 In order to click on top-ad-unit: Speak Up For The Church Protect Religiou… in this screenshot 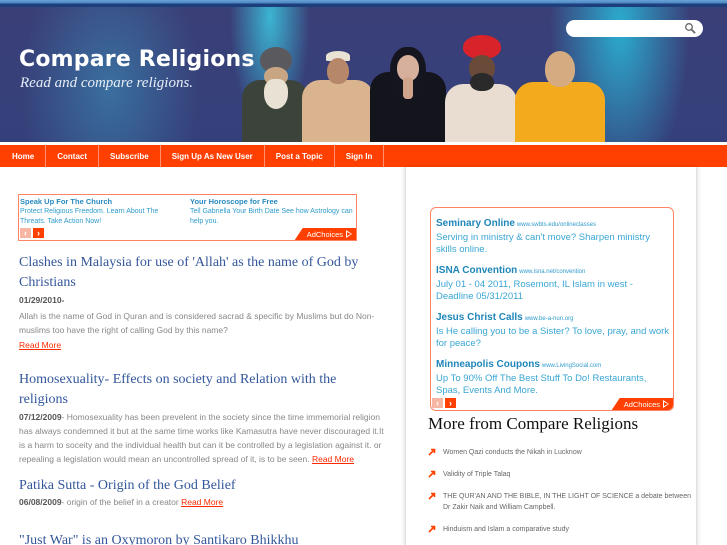, I will do `click(187, 217)`.